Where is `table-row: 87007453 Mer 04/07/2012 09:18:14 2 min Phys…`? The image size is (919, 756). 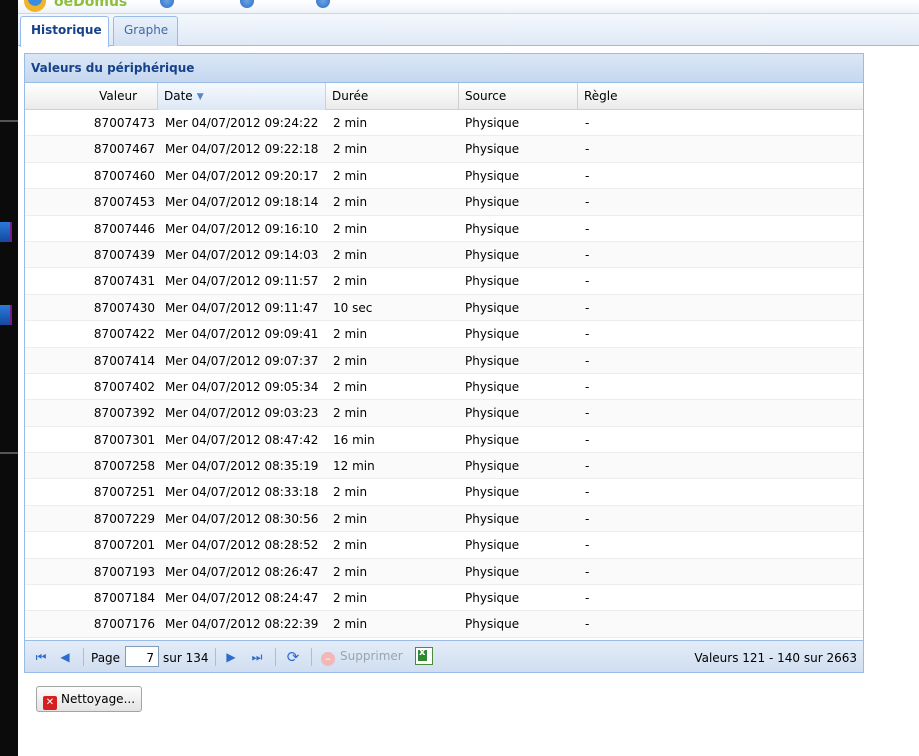
table-row: 87007453 Mer 04/07/2012 09:18:14 2 min Phys… is located at coordinates (444, 202).